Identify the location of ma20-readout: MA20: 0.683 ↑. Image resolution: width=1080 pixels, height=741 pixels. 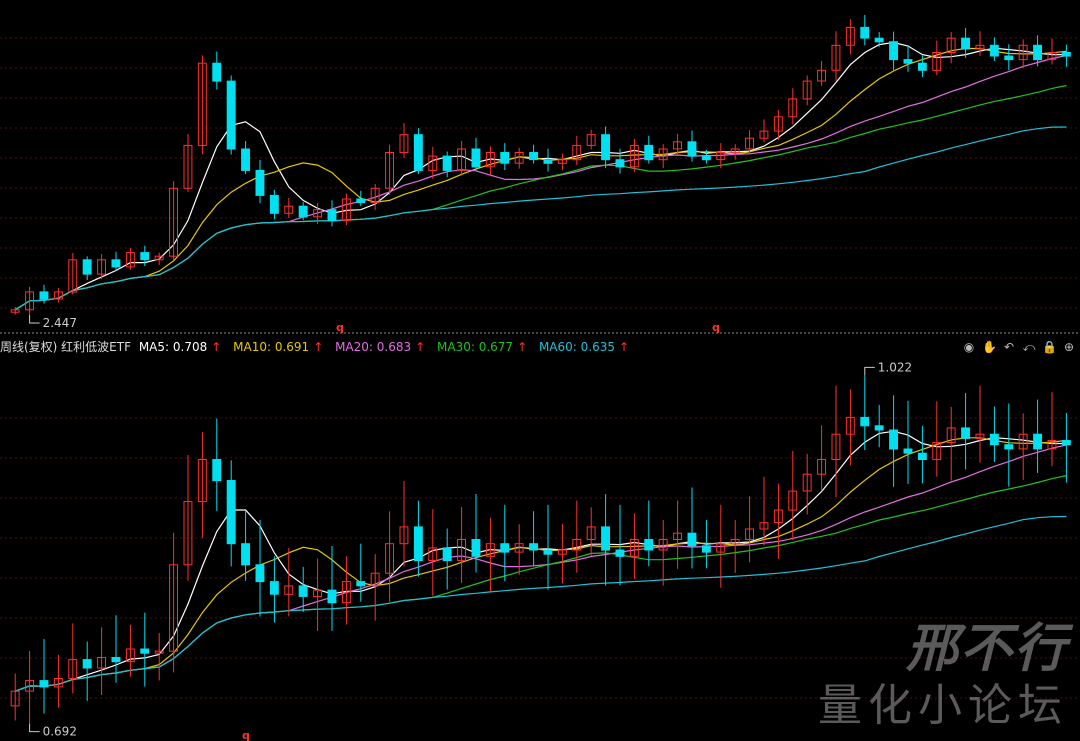
(380, 347).